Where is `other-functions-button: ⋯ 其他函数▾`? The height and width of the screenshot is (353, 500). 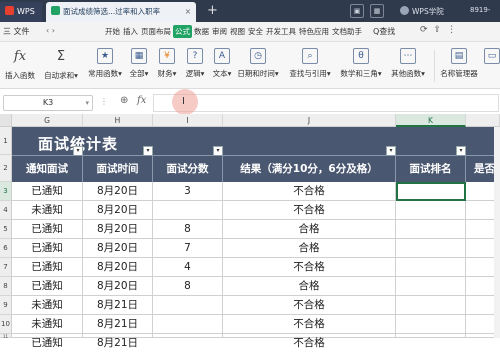 other-functions-button: ⋯ 其他函数▾ is located at coordinates (408, 63).